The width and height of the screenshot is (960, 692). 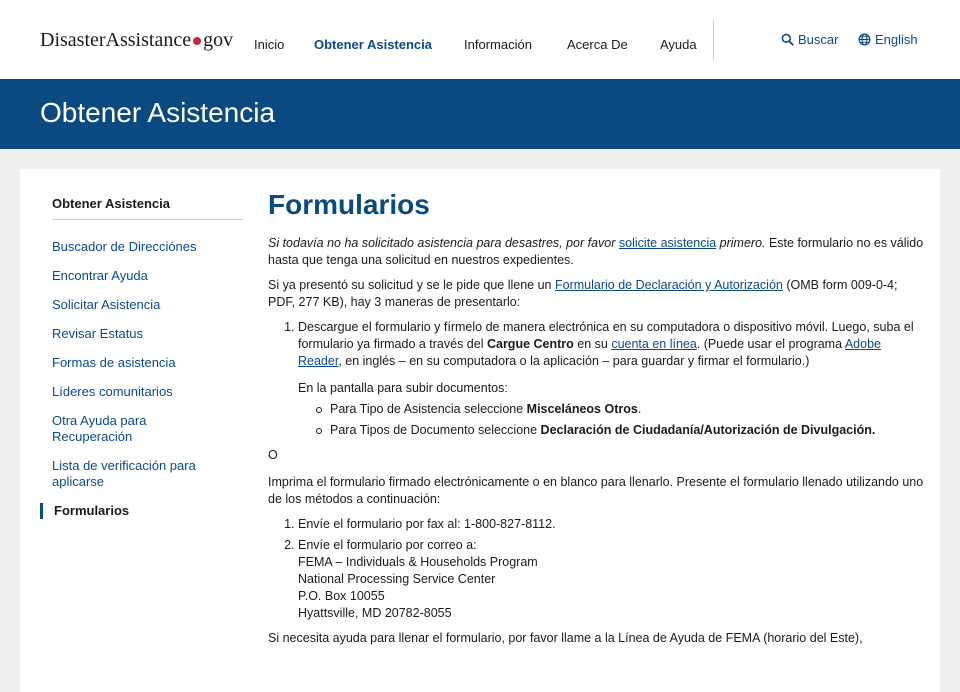 What do you see at coordinates (639, 409) in the screenshot?
I see `bullet1-end: .` at bounding box center [639, 409].